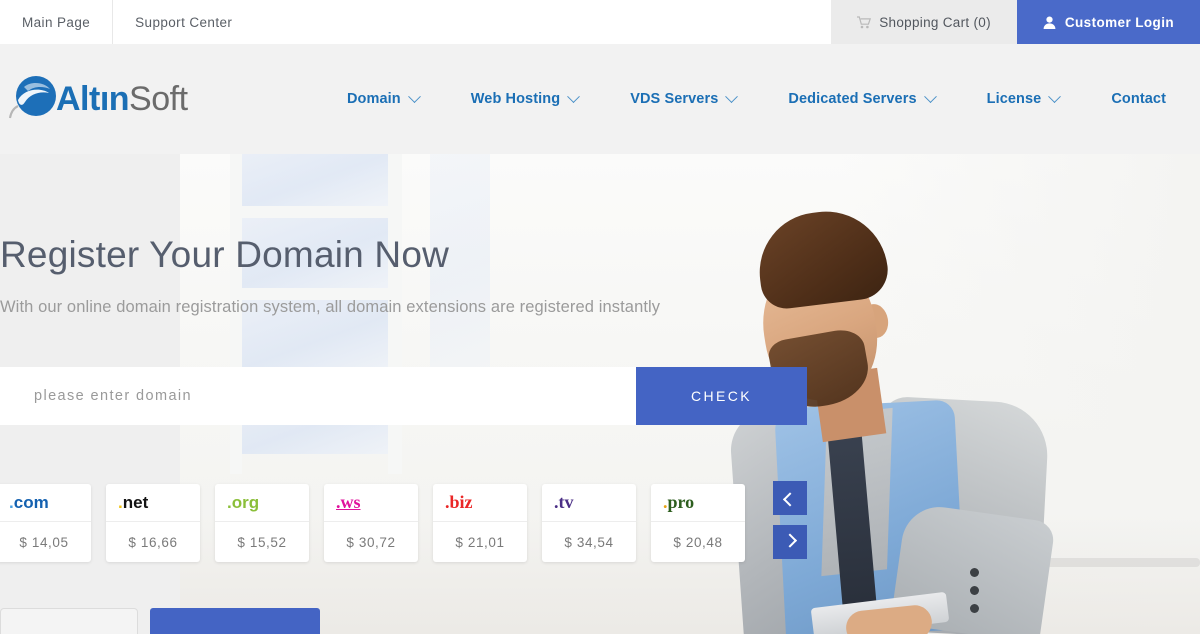  I want to click on tld-card: . com $ 14,05, so click(45, 523).